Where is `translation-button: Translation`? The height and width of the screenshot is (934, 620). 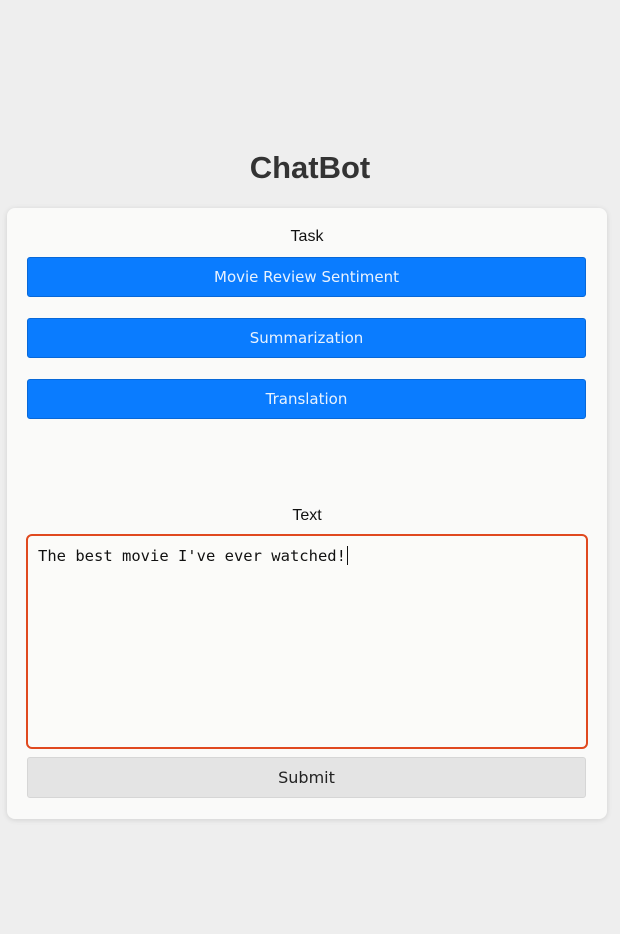 translation-button: Translation is located at coordinates (306, 399).